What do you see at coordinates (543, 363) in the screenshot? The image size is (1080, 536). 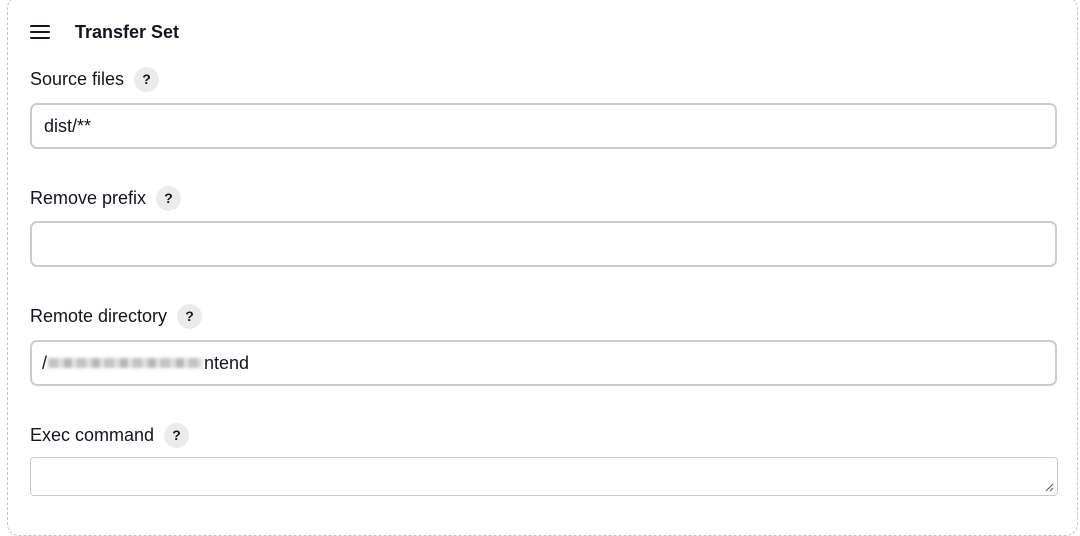 I see `remote-directory-input: / ntend` at bounding box center [543, 363].